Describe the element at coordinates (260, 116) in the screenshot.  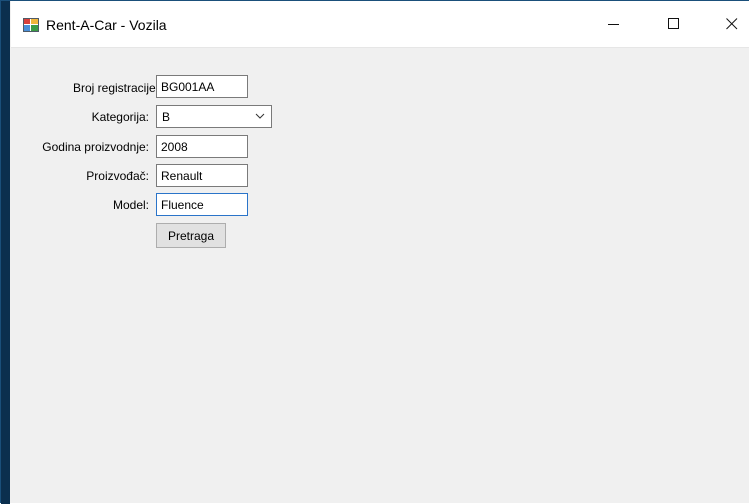
I see `chevron-down-icon` at that location.